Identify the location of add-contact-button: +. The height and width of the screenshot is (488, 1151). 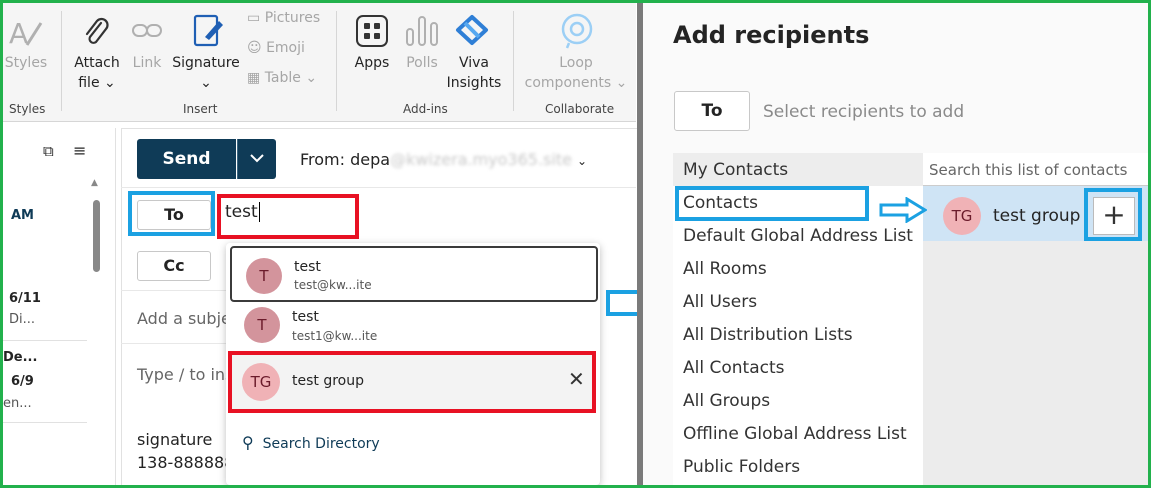
(1114, 216).